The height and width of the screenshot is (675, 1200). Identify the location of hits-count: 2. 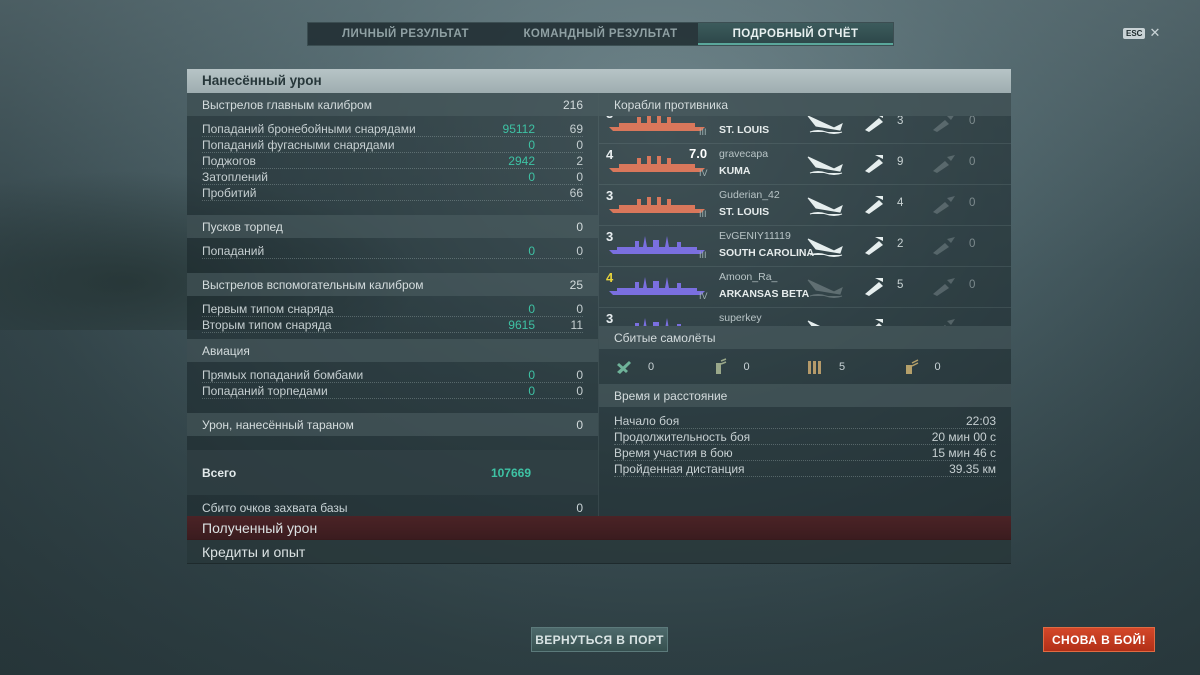
(900, 244).